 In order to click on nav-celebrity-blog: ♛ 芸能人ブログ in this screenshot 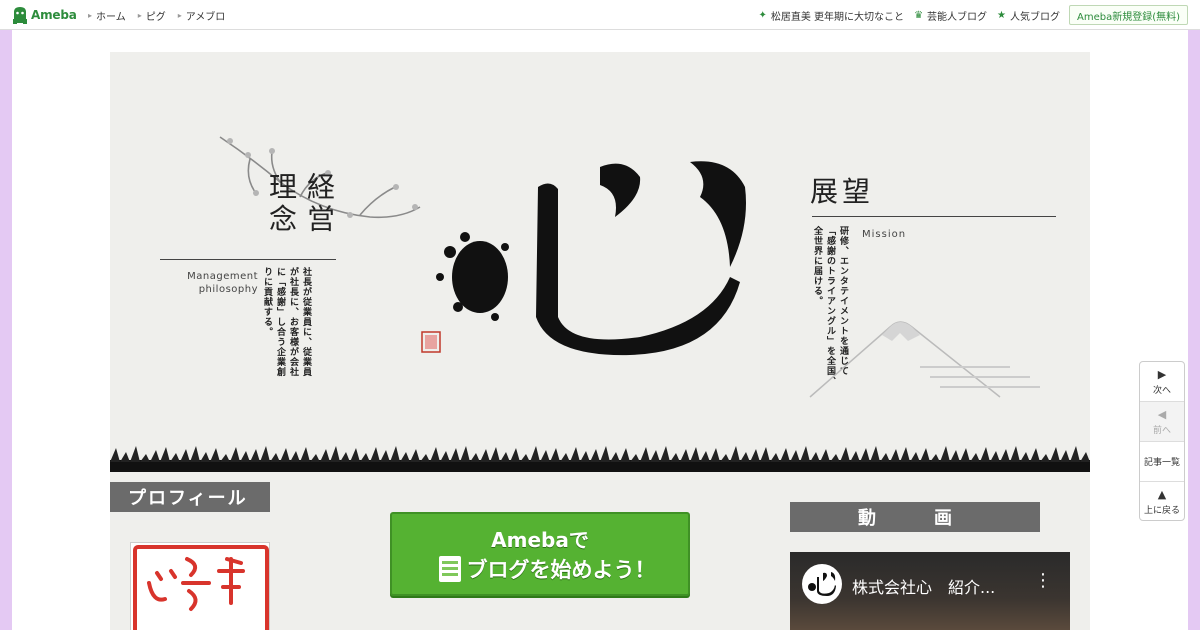, I will do `click(950, 15)`.